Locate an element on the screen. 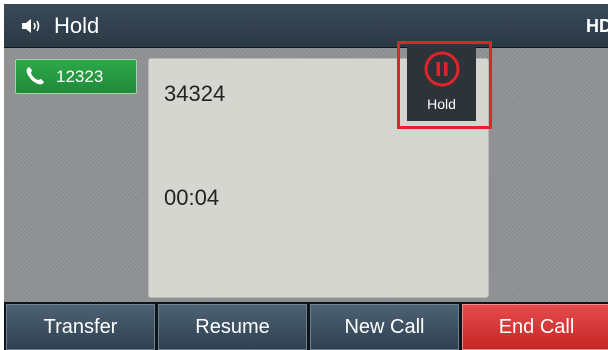 This screenshot has height=350, width=608. transfer-button: Transfer is located at coordinates (80, 327).